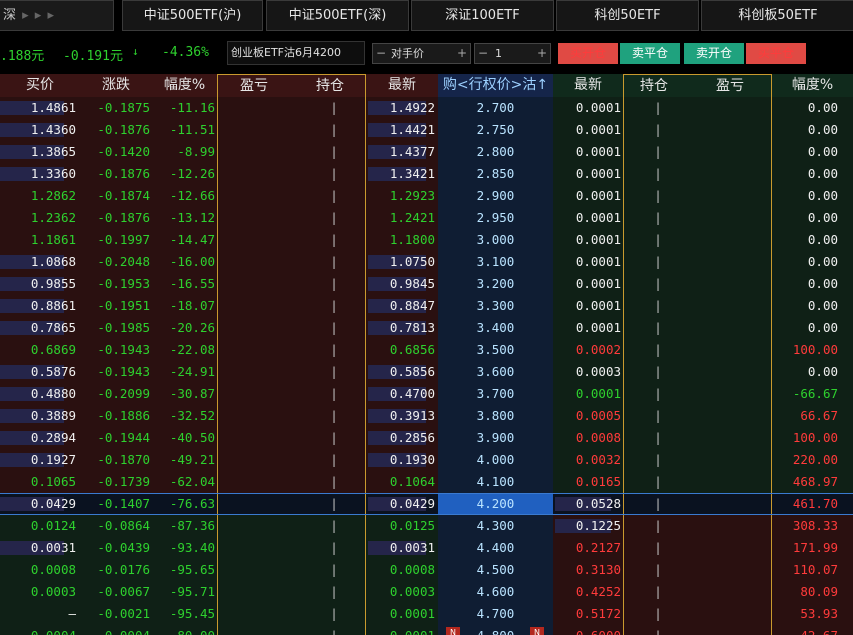  Describe the element at coordinates (495, 592) in the screenshot. I see `strike-price: 4.600` at that location.